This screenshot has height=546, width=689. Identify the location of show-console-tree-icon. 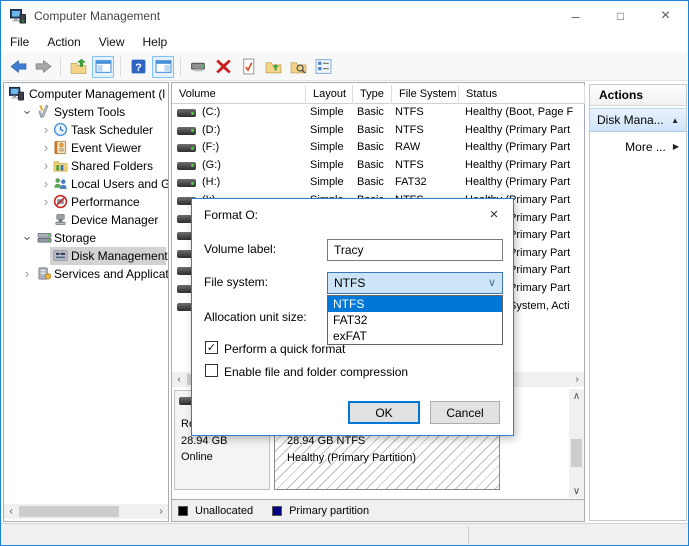
(103, 66).